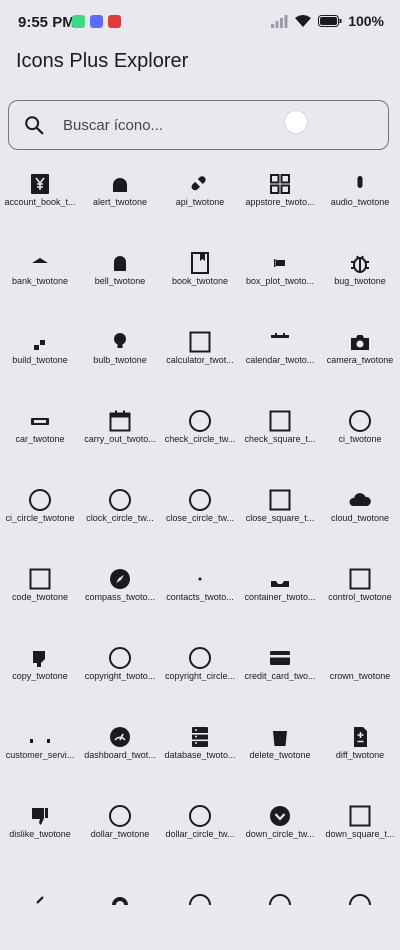 The height and width of the screenshot is (950, 400). What do you see at coordinates (280, 755) in the screenshot?
I see `icon-label: delete_twotone` at bounding box center [280, 755].